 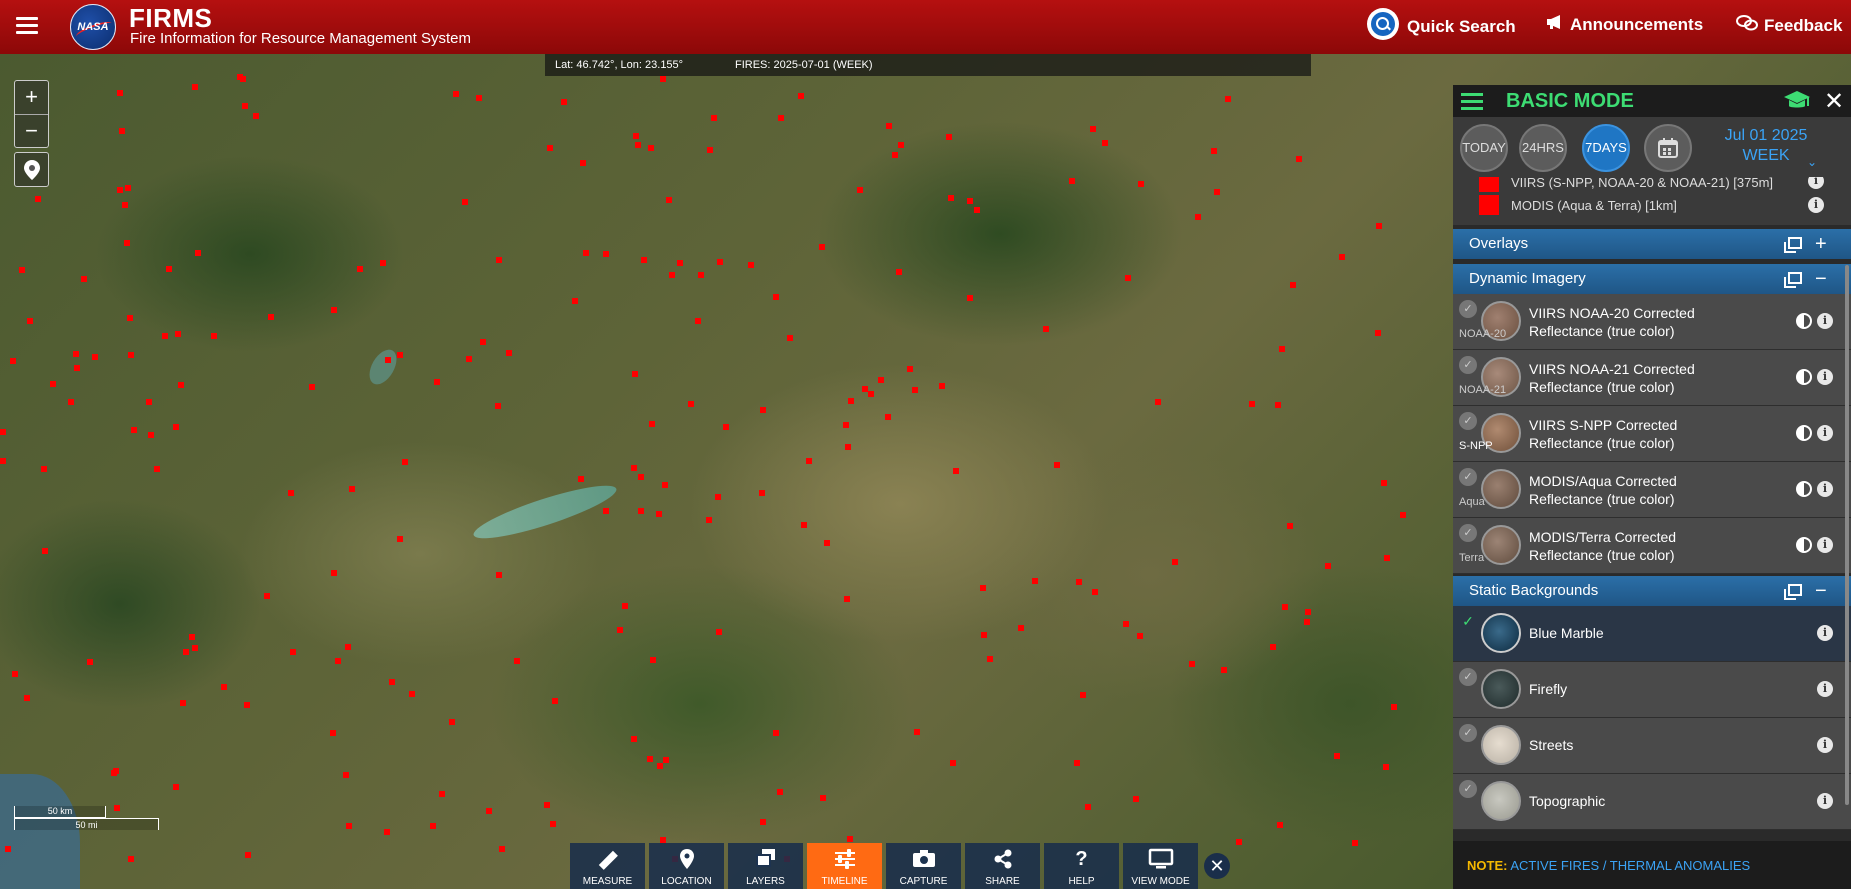 I want to click on 7days-button: 7DAYS, so click(x=1606, y=148).